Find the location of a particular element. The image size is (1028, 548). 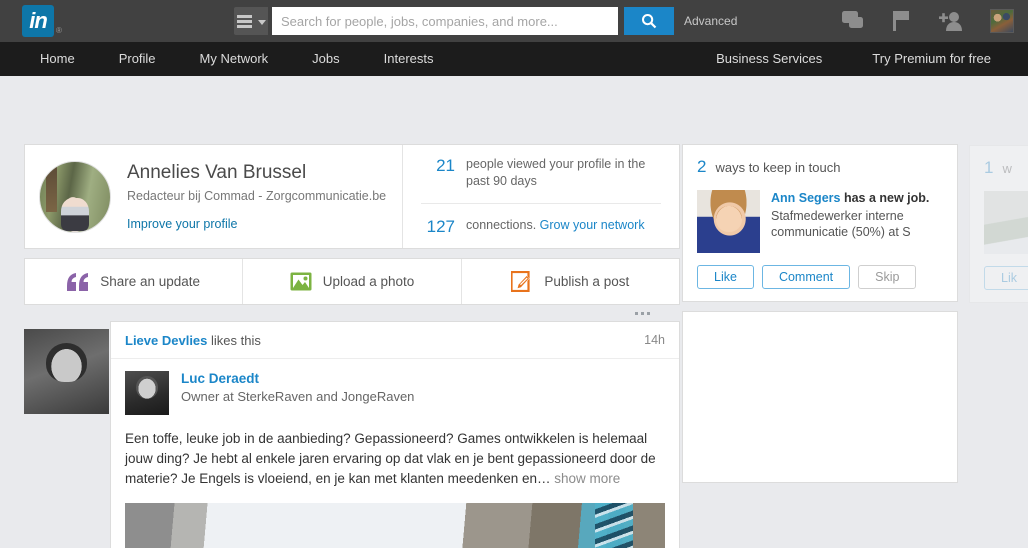

quote-icon is located at coordinates (78, 281).